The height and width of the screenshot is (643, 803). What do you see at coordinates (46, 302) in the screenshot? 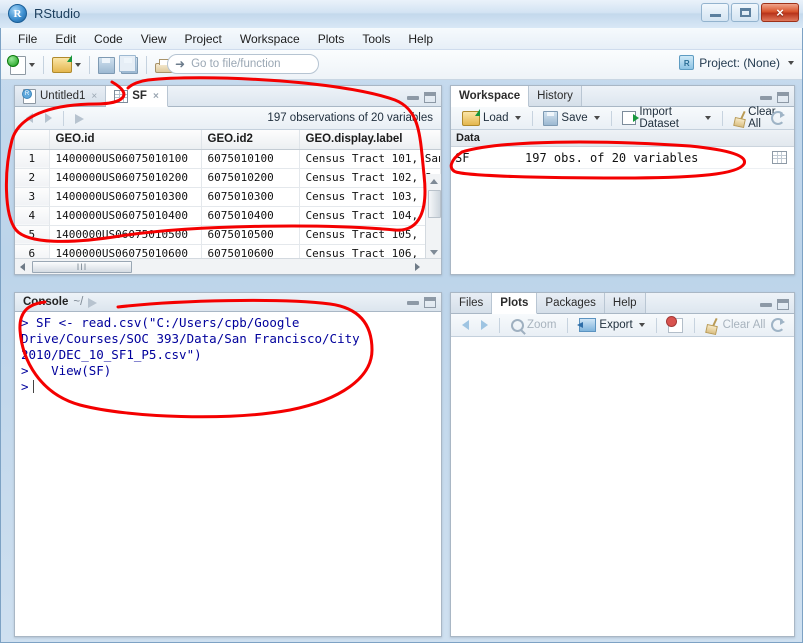
I see `console-title: Console` at bounding box center [46, 302].